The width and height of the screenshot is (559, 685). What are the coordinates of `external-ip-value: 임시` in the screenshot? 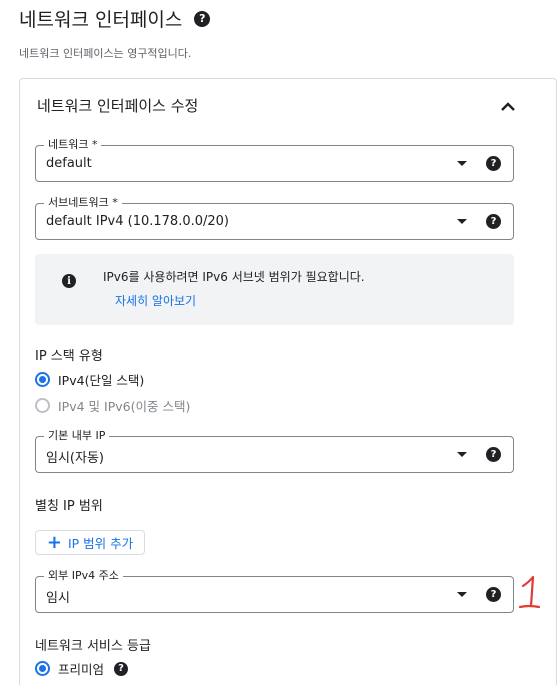 It's located at (58, 598).